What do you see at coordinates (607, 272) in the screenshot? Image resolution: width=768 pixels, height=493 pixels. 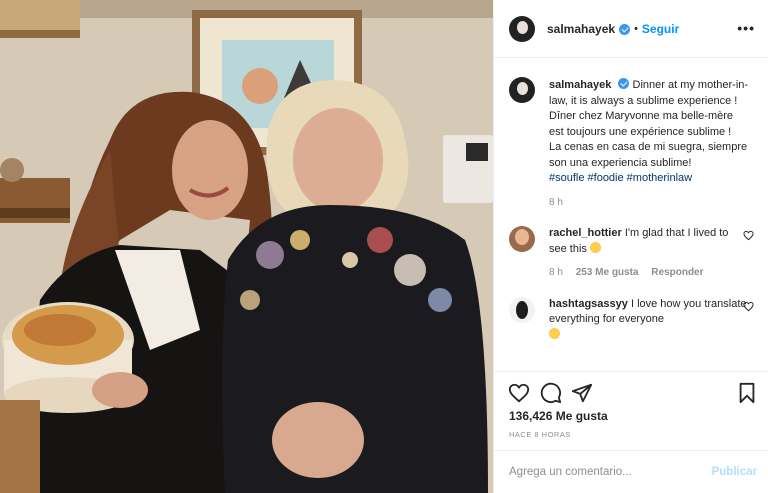 I see `comment-likes: 253 Me gusta` at bounding box center [607, 272].